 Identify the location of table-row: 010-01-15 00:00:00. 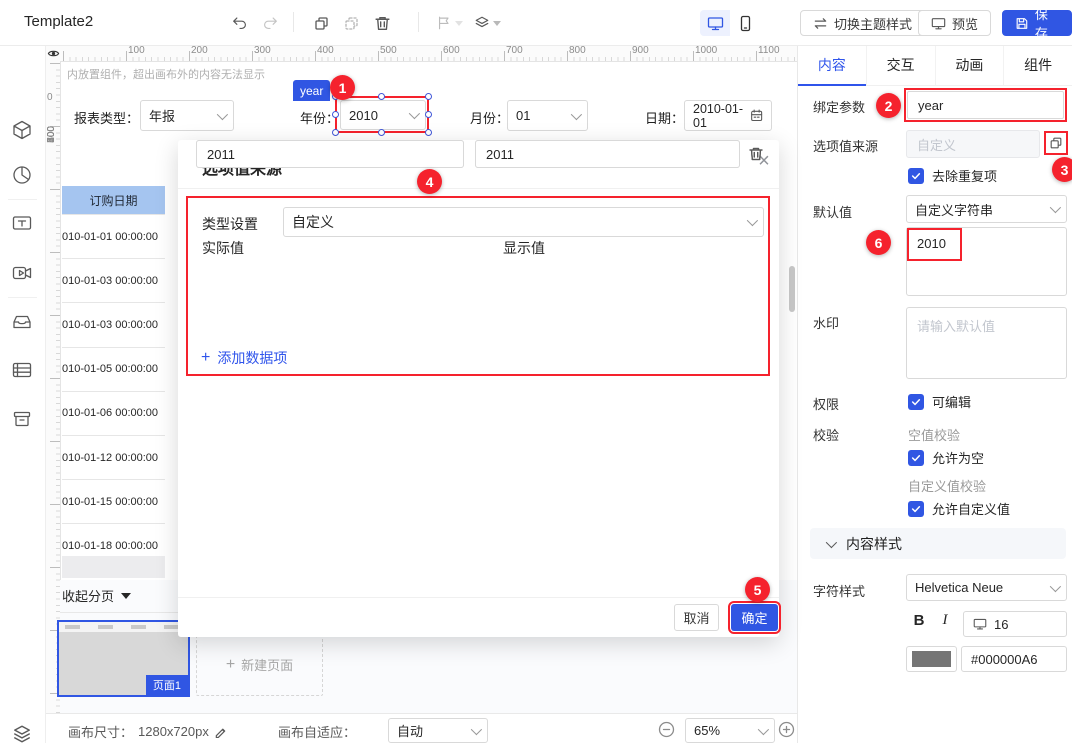
(113, 501).